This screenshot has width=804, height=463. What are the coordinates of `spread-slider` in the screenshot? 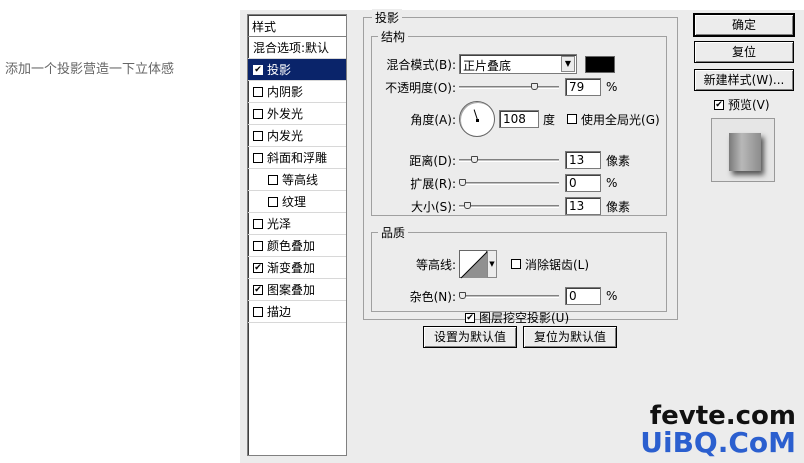 It's located at (509, 183).